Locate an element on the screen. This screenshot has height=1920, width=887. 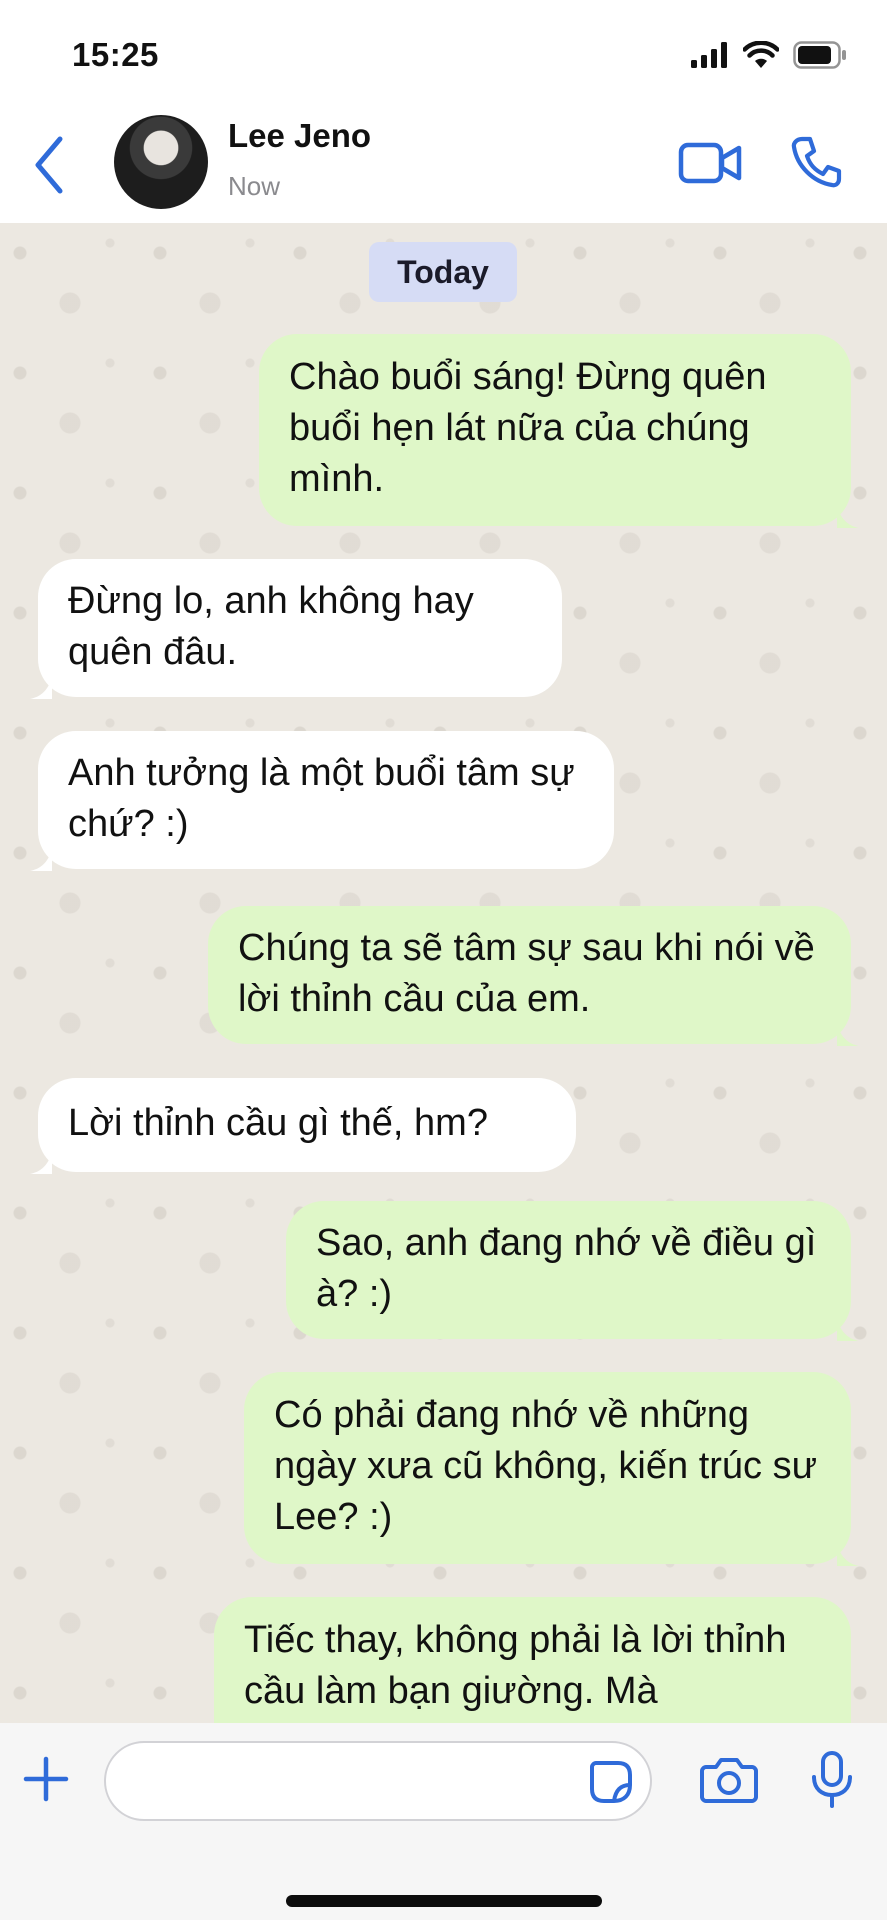
message-text: Lời thỉnh cầu gì thế, hm? is located at coordinates (278, 1123).